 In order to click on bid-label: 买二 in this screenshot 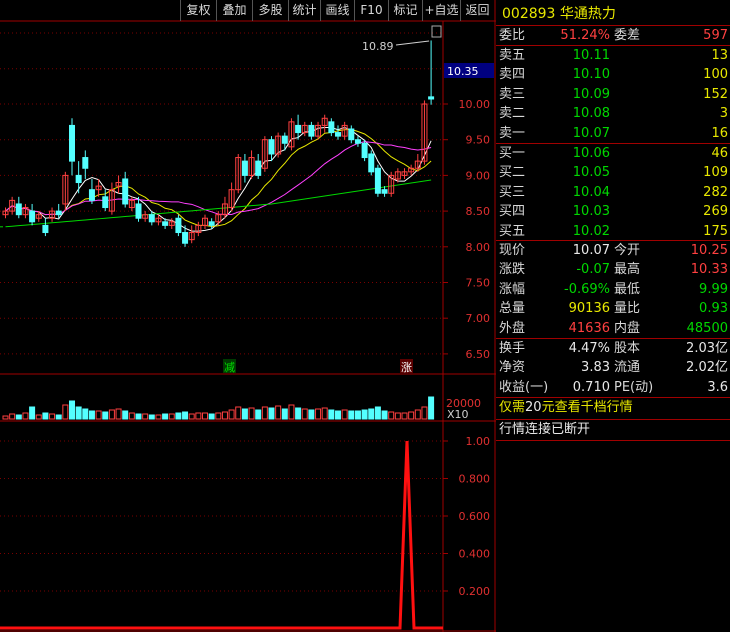, I will do `click(512, 173)`.